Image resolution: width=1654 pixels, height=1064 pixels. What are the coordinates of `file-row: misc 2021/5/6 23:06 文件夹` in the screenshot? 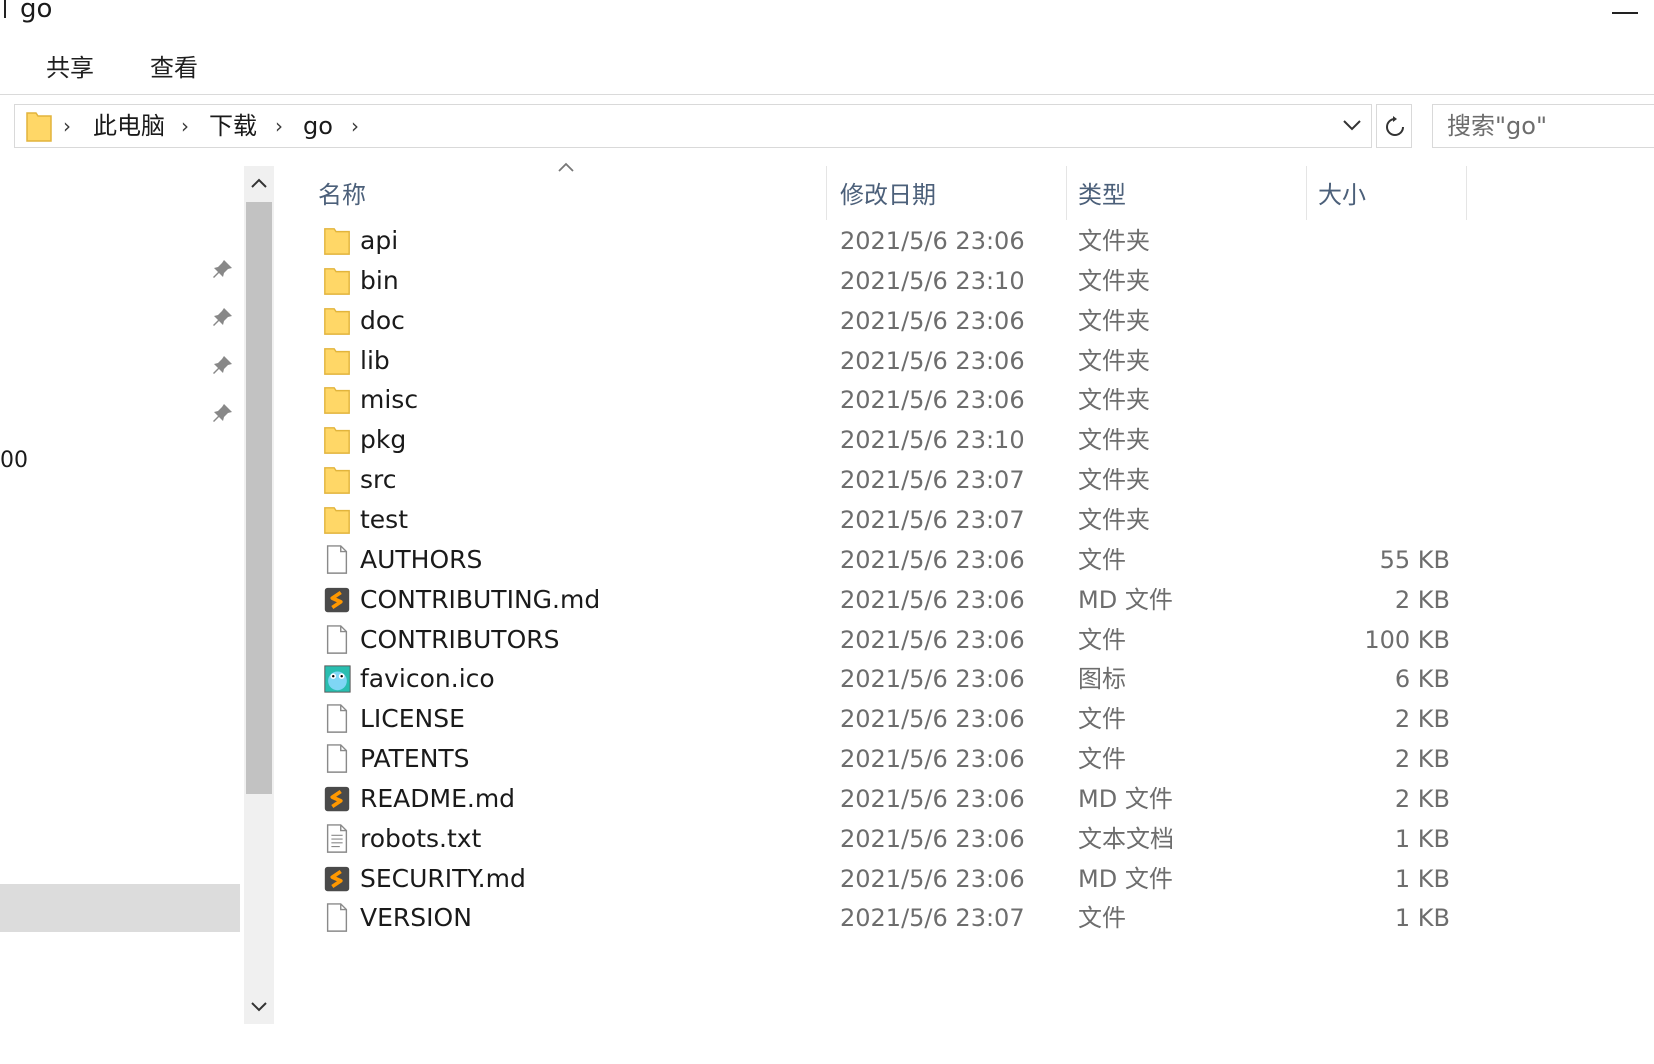 It's located at (885, 400).